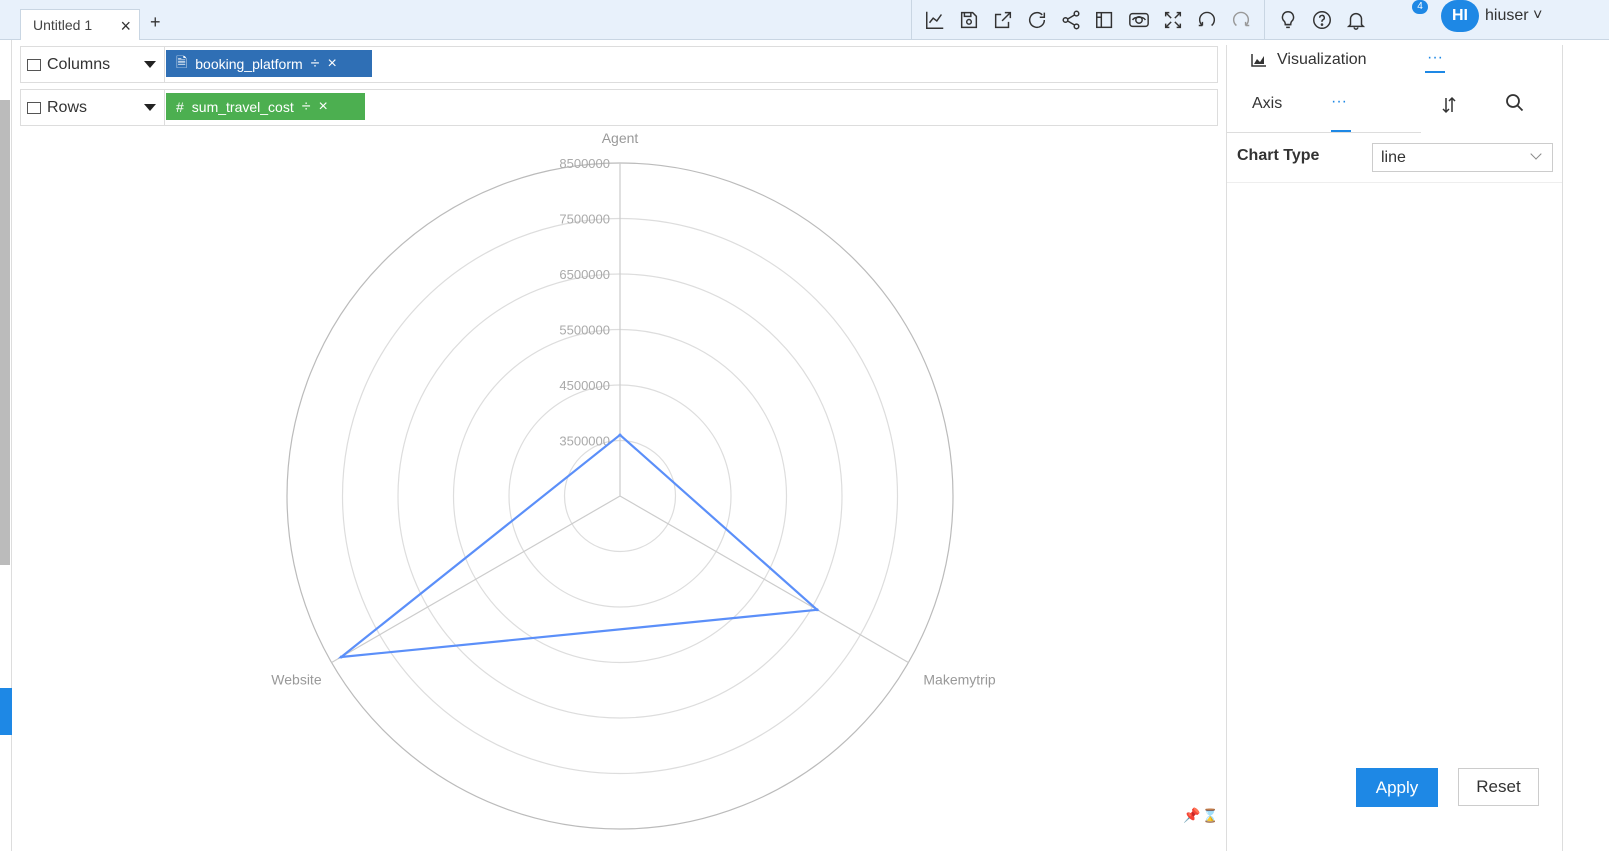 This screenshot has width=1609, height=856. I want to click on sort-icon, so click(1449, 107).